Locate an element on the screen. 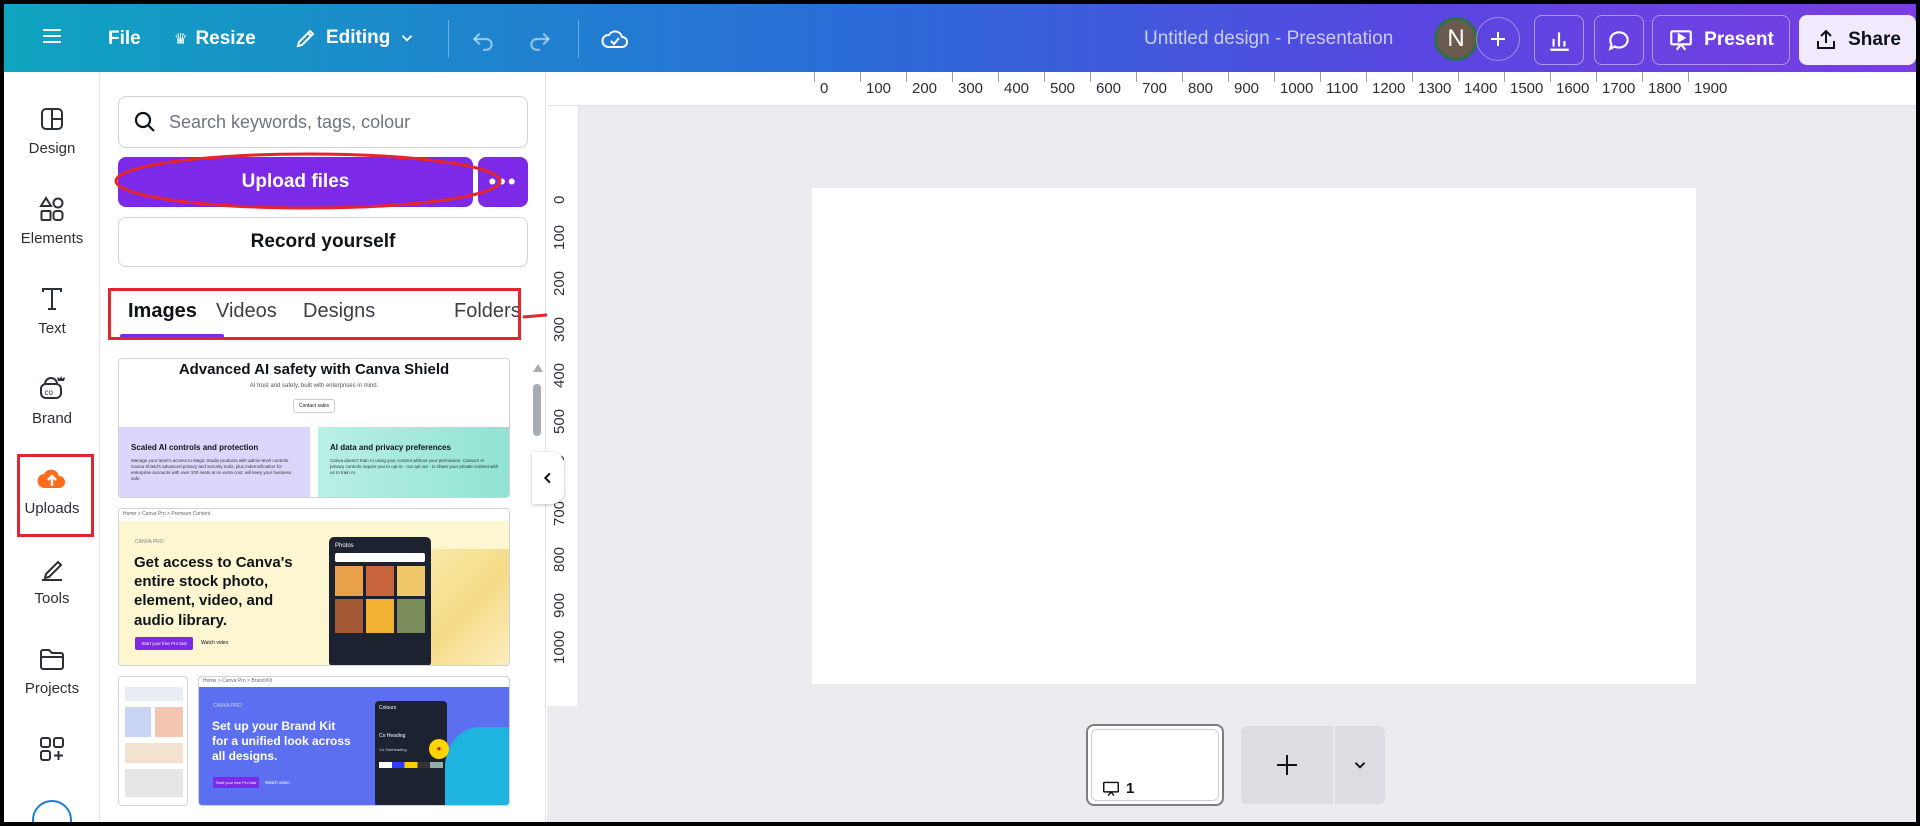 The height and width of the screenshot is (826, 1920). insights-button is located at coordinates (1559, 40).